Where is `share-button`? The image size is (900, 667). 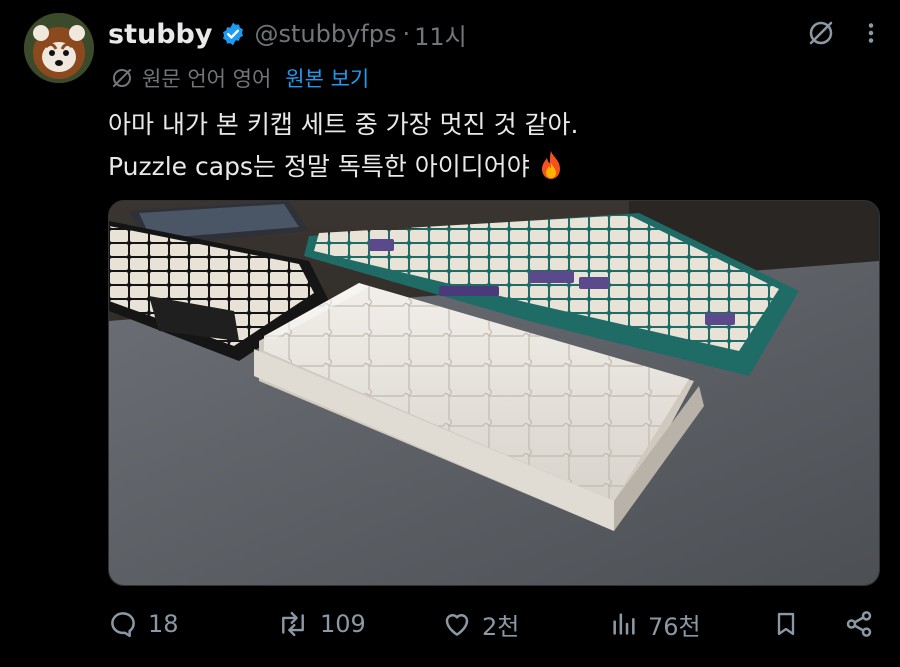
share-button is located at coordinates (859, 624).